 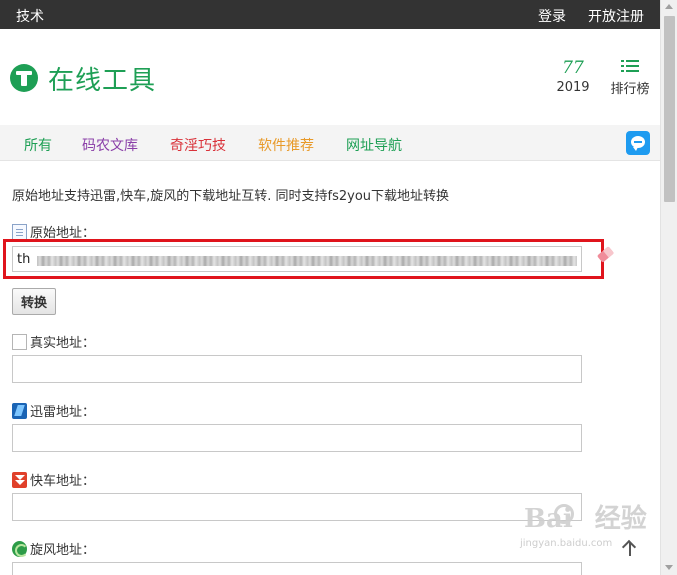 I want to click on xunlei-icon, so click(x=19, y=410).